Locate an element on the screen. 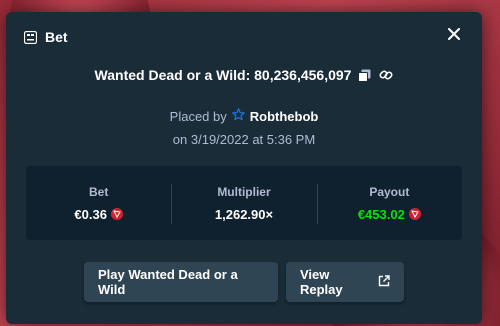 This screenshot has height=326, width=500. link-icon is located at coordinates (386, 75).